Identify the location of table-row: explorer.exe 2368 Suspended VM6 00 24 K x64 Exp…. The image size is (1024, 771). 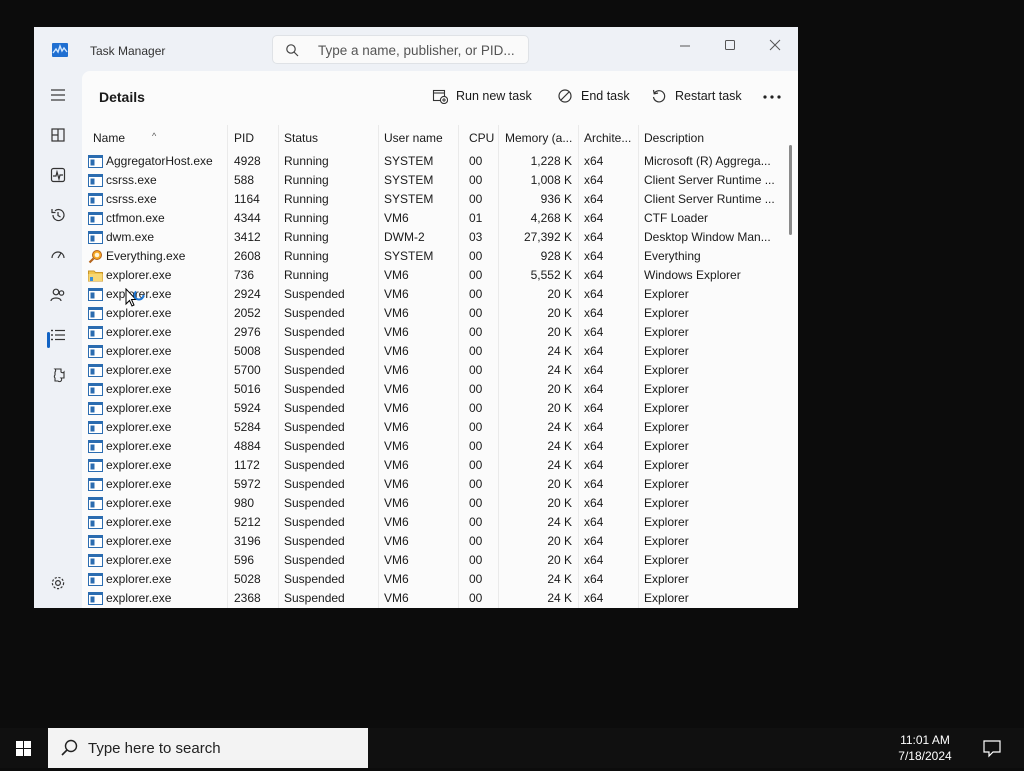
(432, 598).